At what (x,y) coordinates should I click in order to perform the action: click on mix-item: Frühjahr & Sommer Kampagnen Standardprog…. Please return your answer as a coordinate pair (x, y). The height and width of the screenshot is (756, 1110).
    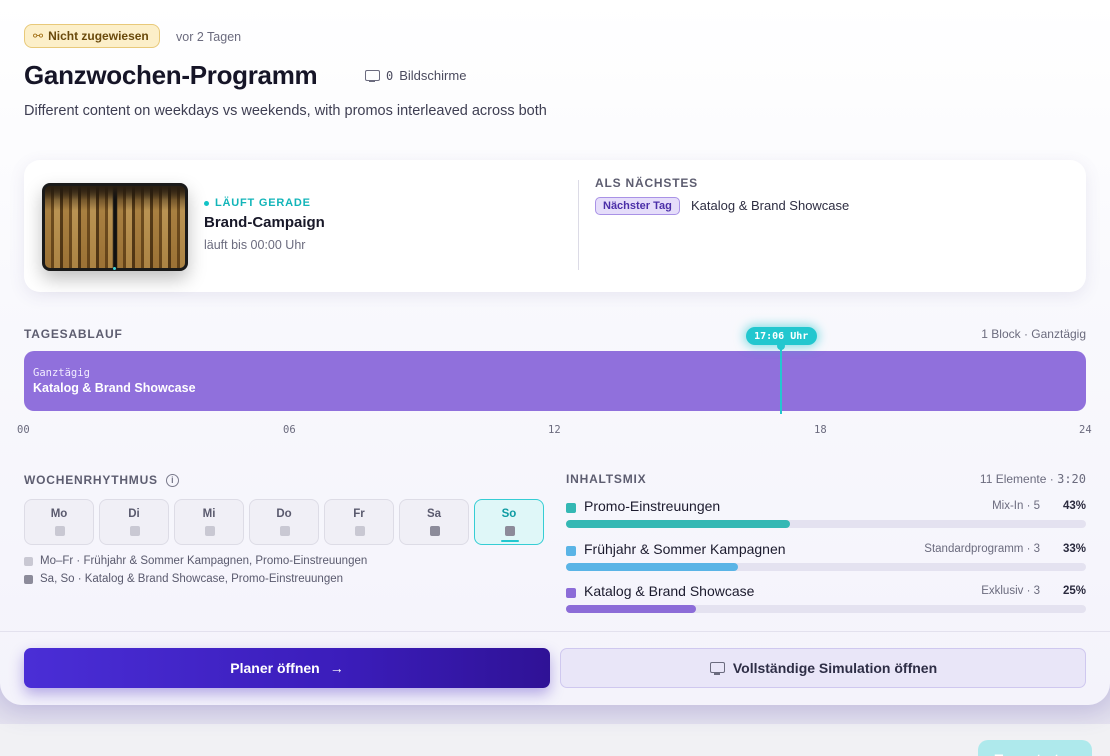
    Looking at the image, I should click on (826, 558).